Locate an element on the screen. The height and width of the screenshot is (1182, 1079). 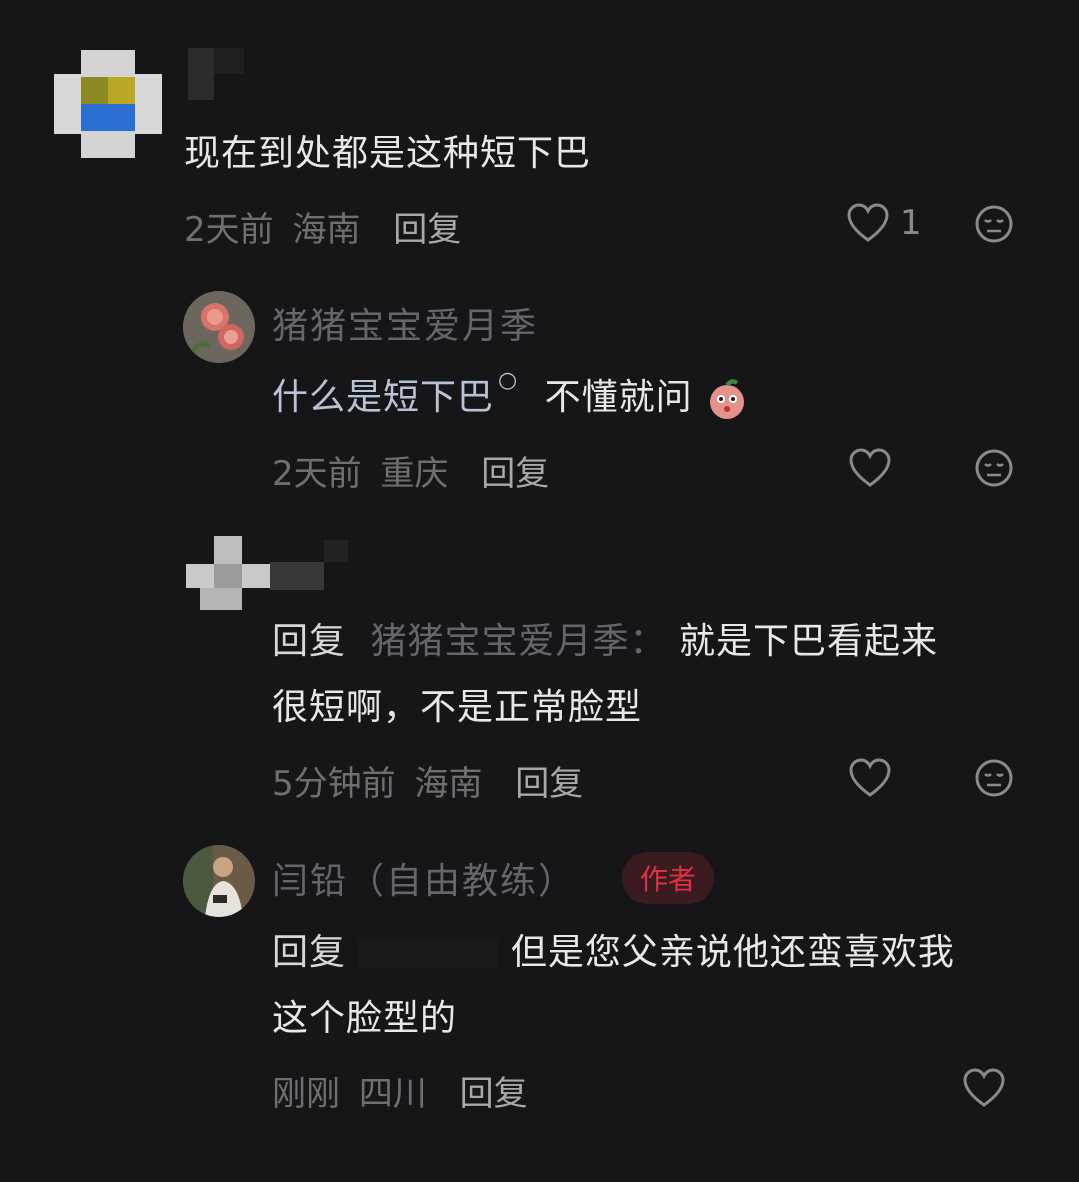
timestamp: 刚刚 is located at coordinates (306, 1094).